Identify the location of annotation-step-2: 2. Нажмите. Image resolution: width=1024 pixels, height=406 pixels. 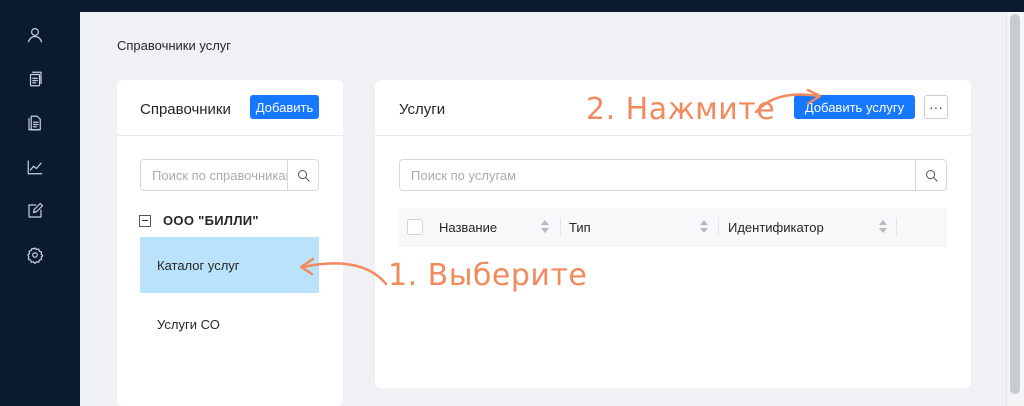
(681, 109).